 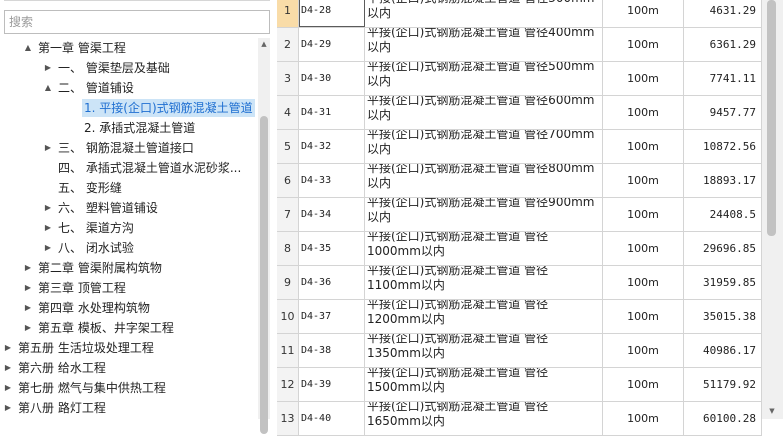 What do you see at coordinates (129, 48) in the screenshot?
I see `tree-item: ▲ 第一章 管渠工程` at bounding box center [129, 48].